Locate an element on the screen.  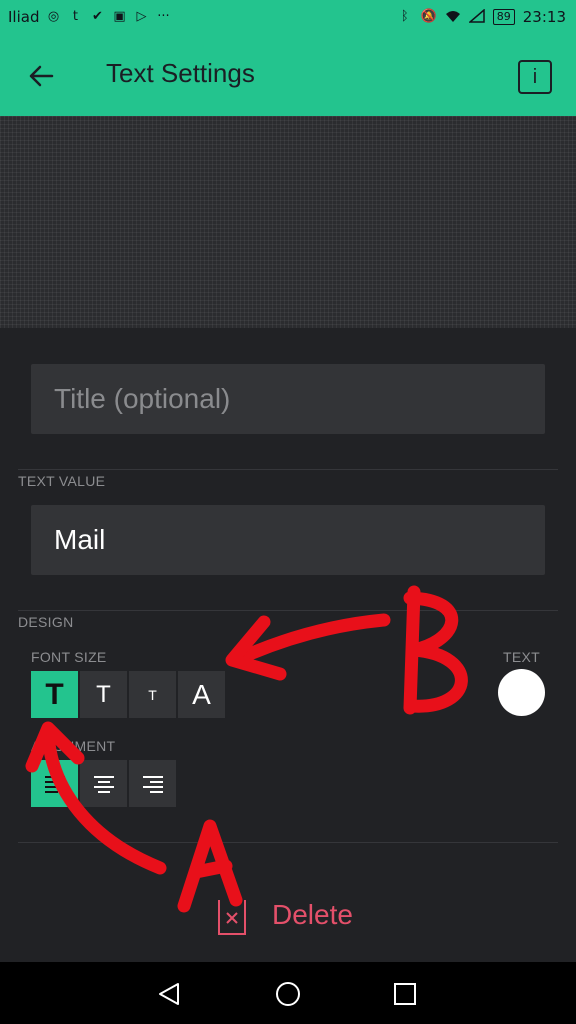
font-size-largest-button: T is located at coordinates (54, 694).